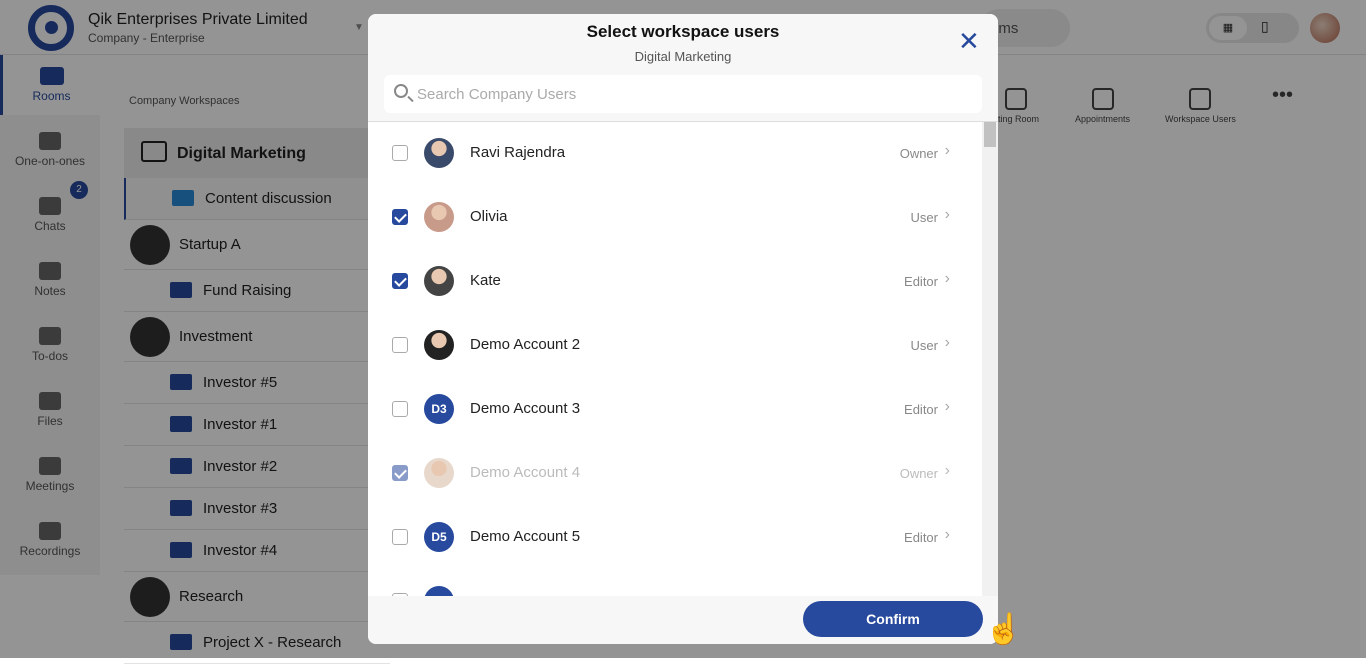  Describe the element at coordinates (525, 472) in the screenshot. I see `user-name: Demo Account 4` at that location.